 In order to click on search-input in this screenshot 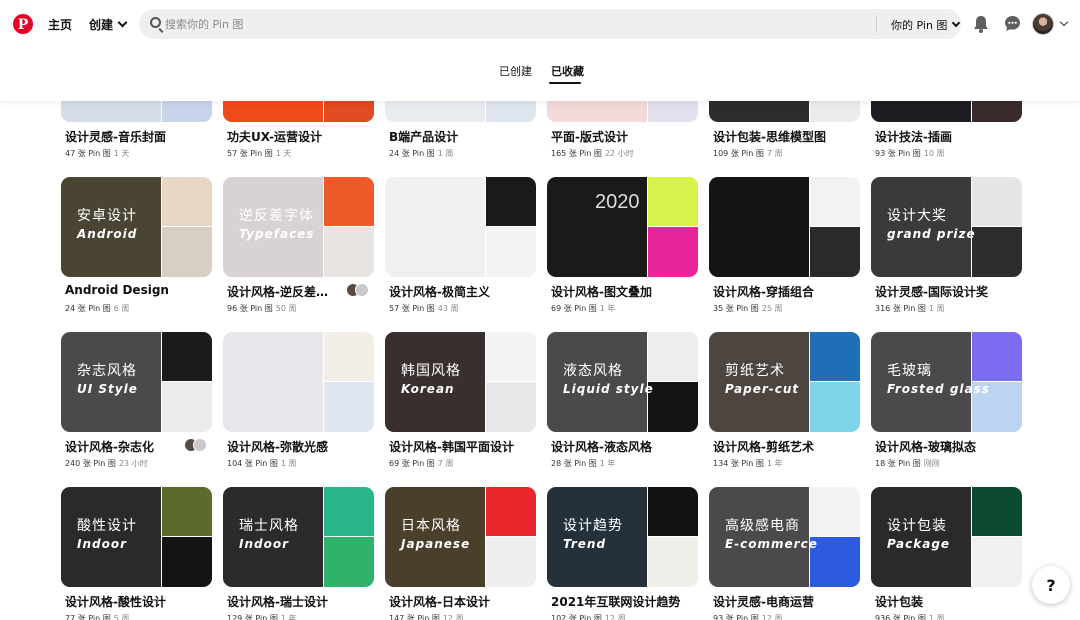, I will do `click(515, 24)`.